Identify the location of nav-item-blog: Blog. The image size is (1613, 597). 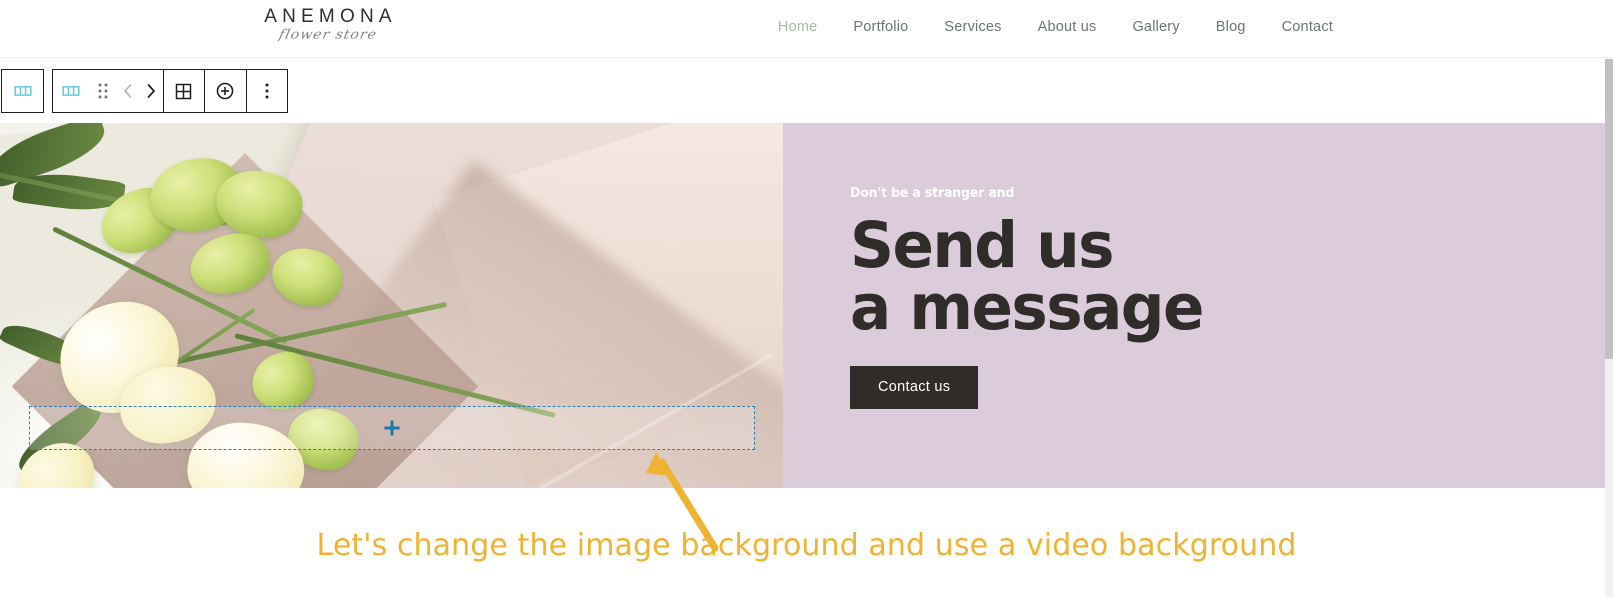
(1231, 27).